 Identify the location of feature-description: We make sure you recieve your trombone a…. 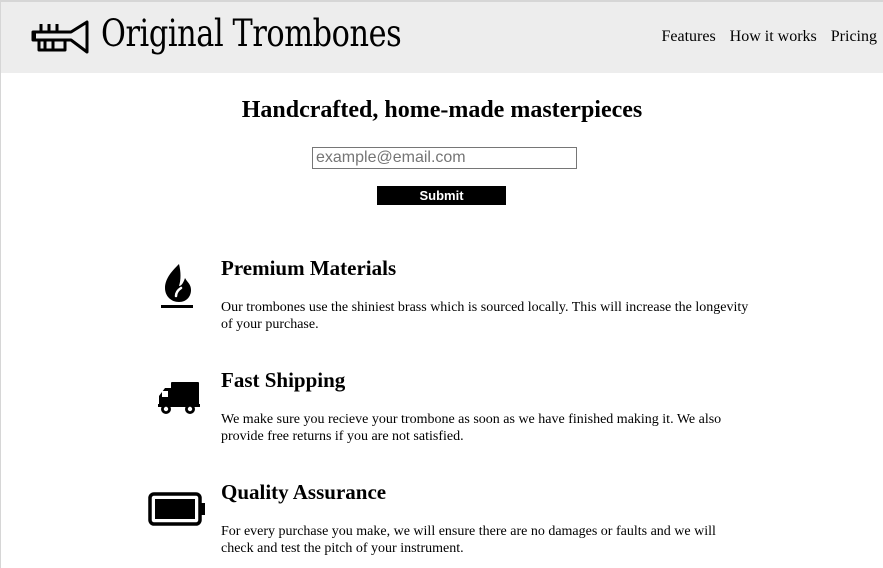
(471, 428).